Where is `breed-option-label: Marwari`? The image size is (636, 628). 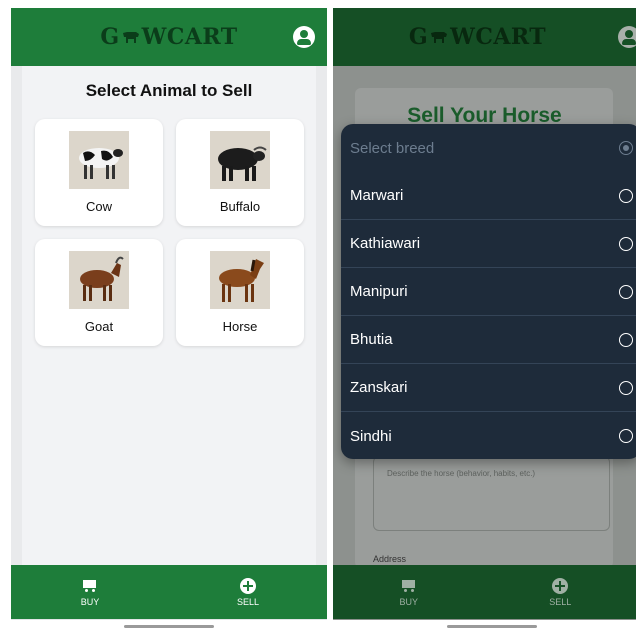 breed-option-label: Marwari is located at coordinates (377, 195).